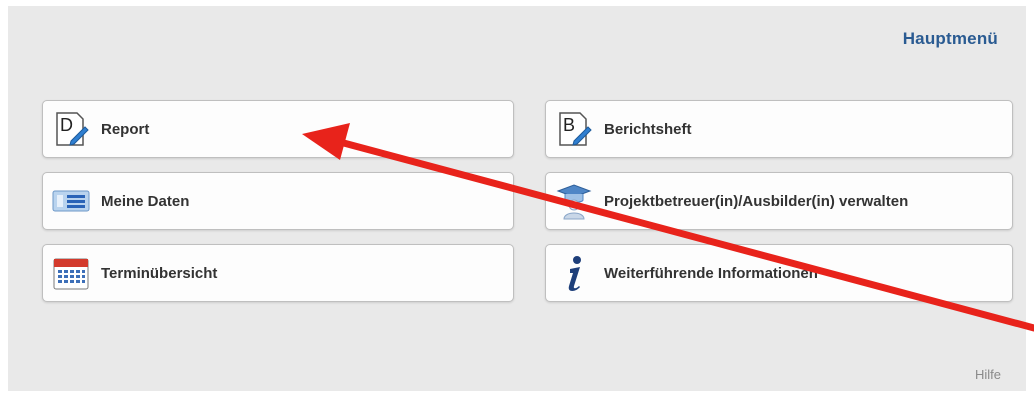 The height and width of the screenshot is (401, 1034). Describe the element at coordinates (125, 129) in the screenshot. I see `report-label: Report` at that location.